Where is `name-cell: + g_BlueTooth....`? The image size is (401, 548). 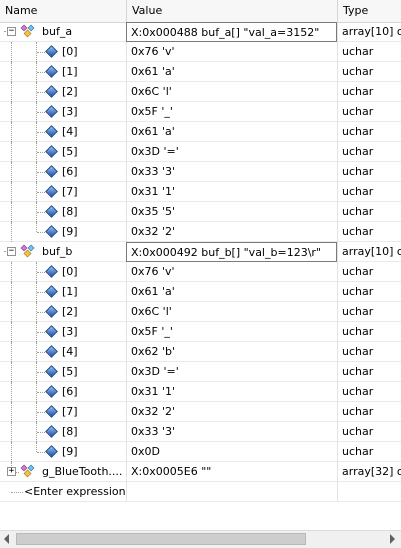
name-cell: + g_BlueTooth.... is located at coordinates (63, 472).